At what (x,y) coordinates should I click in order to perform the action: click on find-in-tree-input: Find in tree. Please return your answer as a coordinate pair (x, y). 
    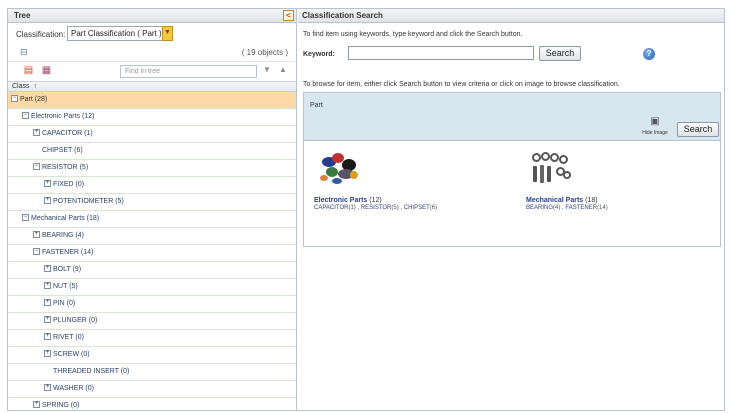
    Looking at the image, I should click on (188, 71).